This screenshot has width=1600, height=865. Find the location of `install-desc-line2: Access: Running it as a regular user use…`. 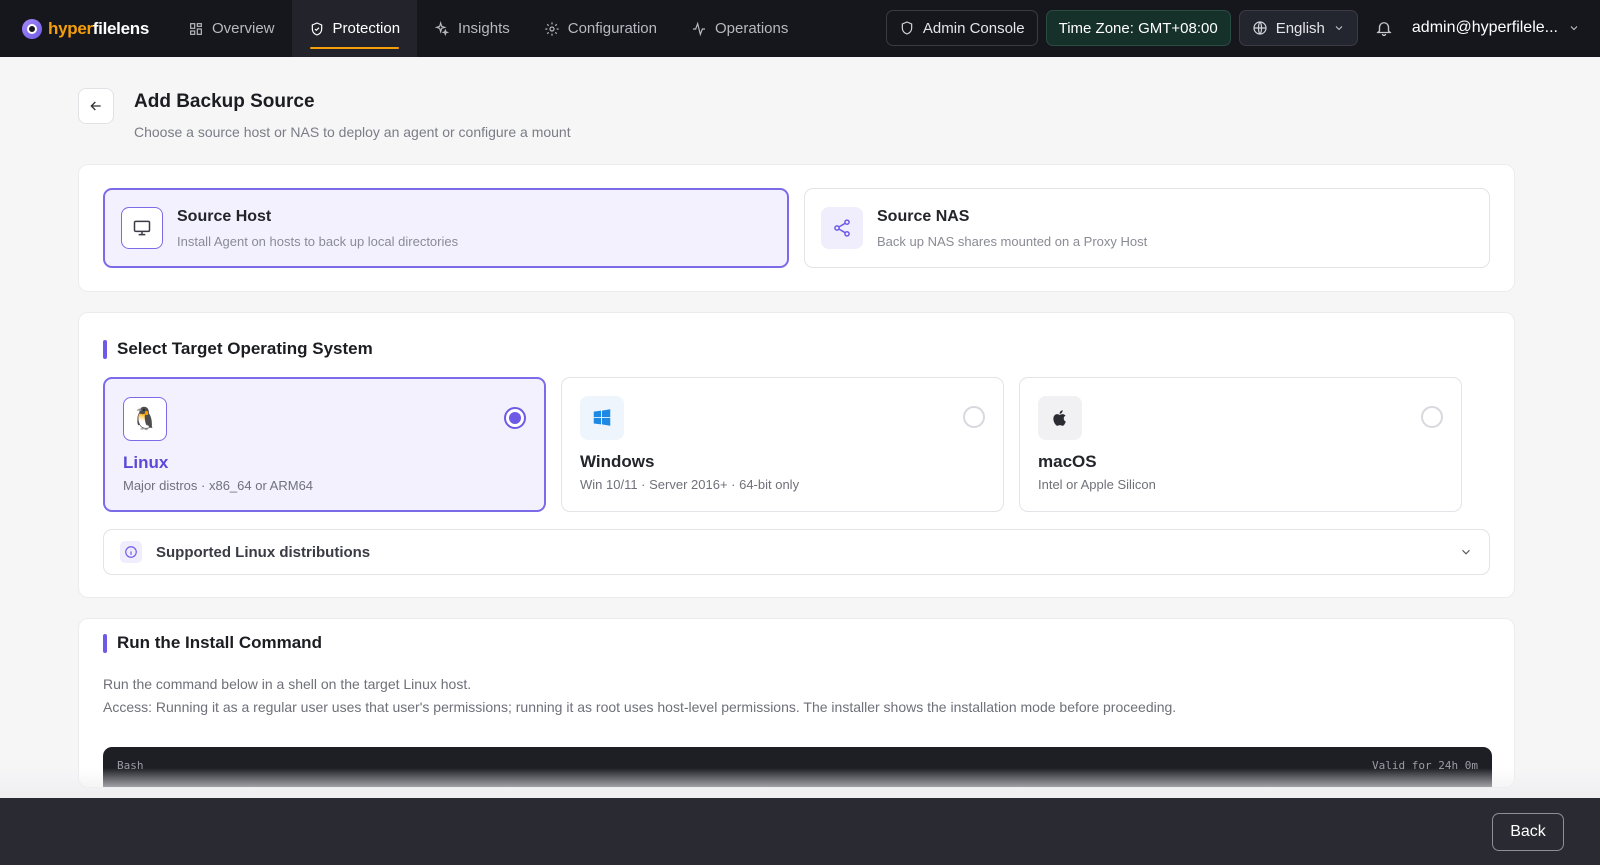

install-desc-line2: Access: Running it as a regular user use… is located at coordinates (640, 707).